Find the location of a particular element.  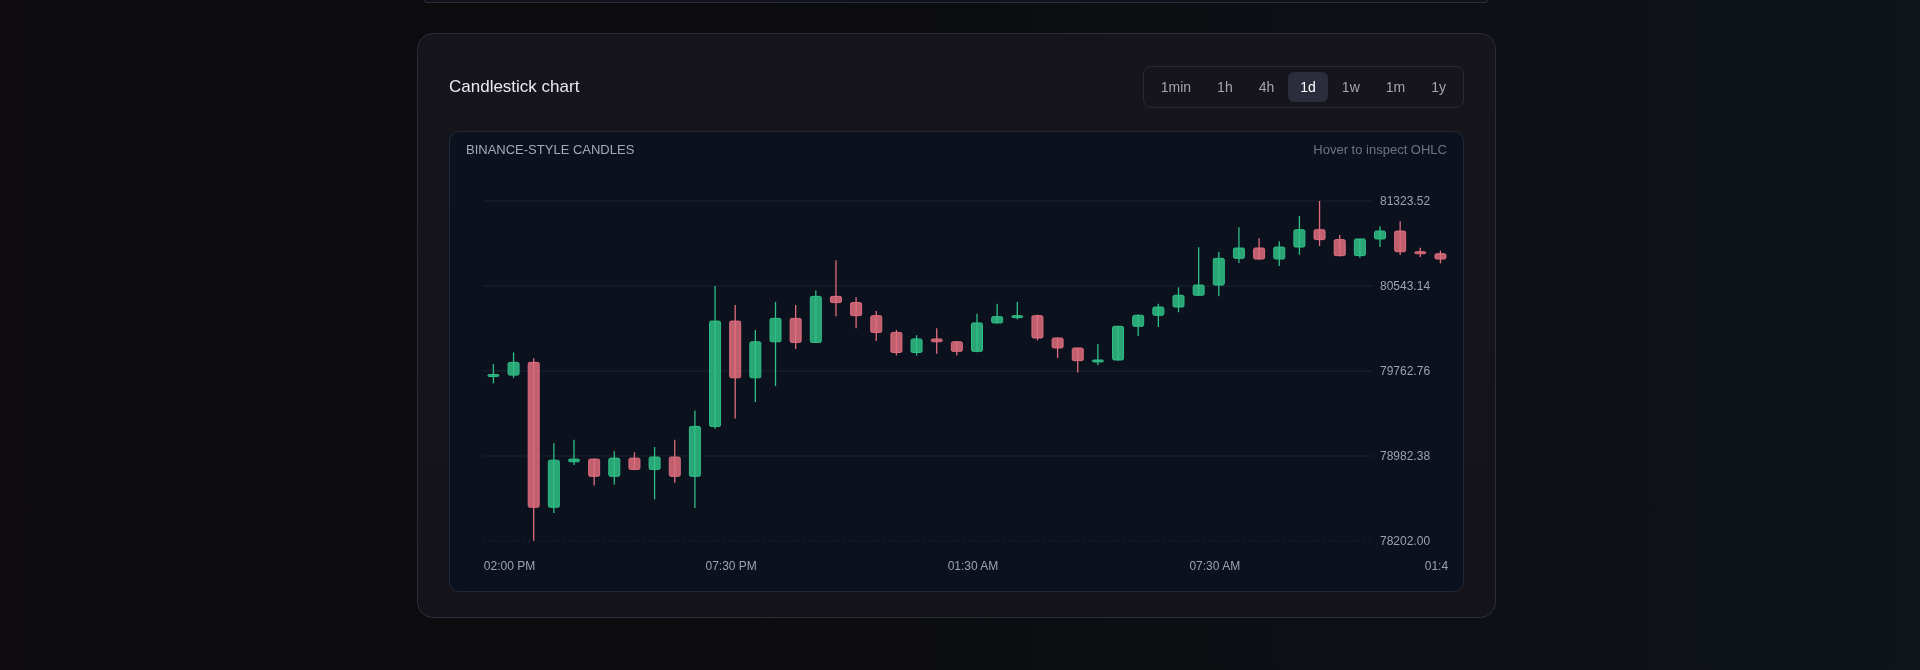

axis-label: 02:00 PM is located at coordinates (509, 566).